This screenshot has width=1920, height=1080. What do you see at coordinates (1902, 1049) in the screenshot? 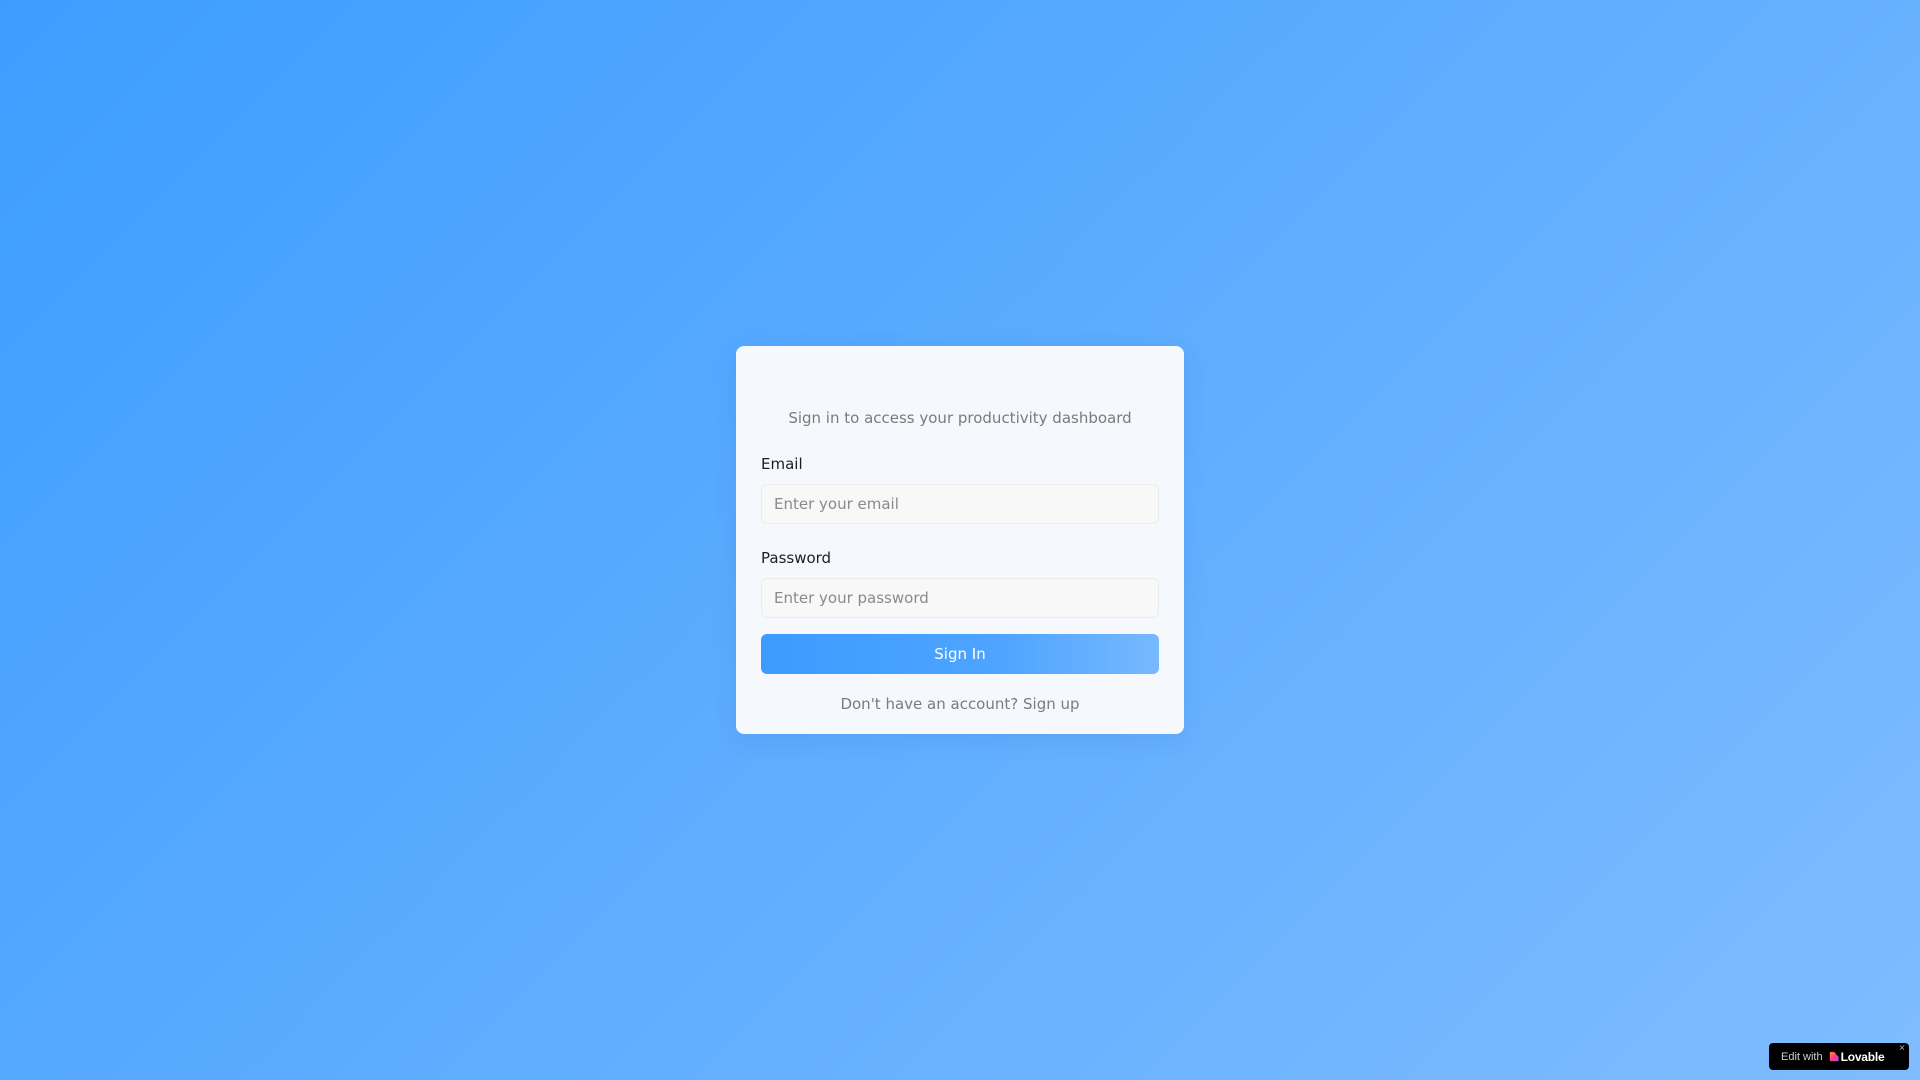
I see `badge-close-icon: ×` at bounding box center [1902, 1049].